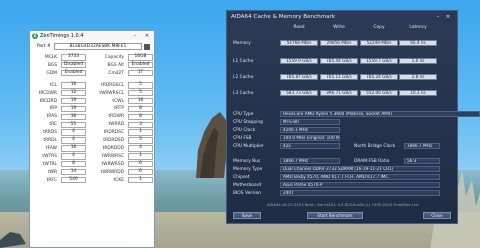 Image resolution: width=480 pixels, height=248 pixels. What do you see at coordinates (342, 16) in the screenshot?
I see `aida64-titlebar: AIDA64 Cache & Memory Benchmark – ✕` at bounding box center [342, 16].